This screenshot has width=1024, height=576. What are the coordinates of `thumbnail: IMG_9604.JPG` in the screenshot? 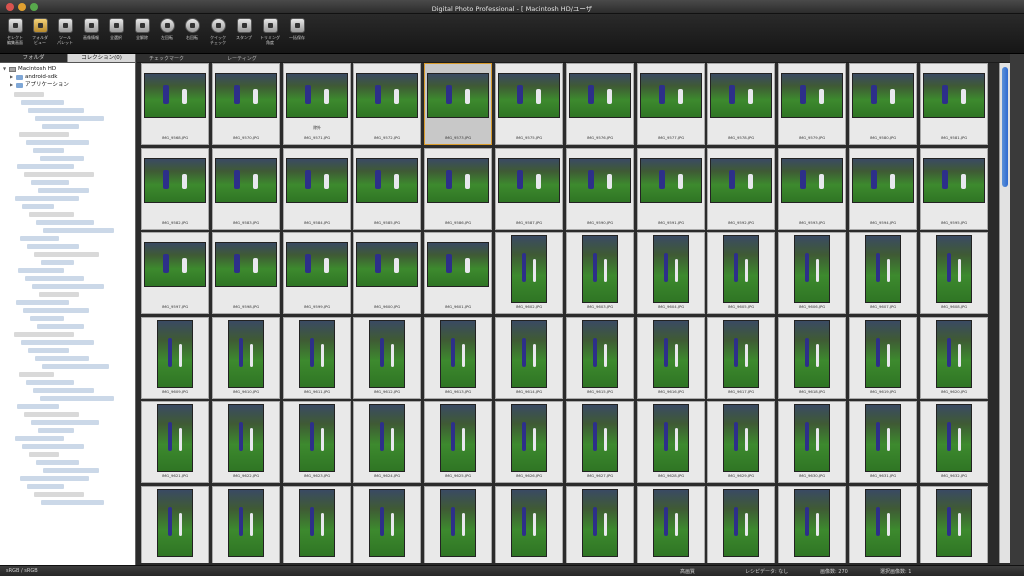 It's located at (671, 273).